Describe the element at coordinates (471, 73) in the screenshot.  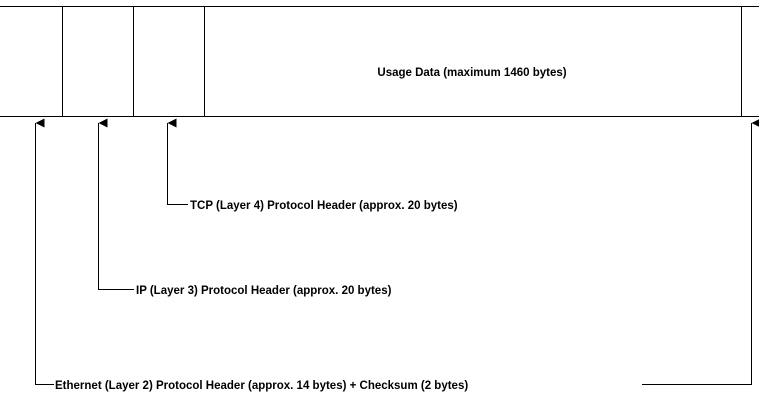
I see `usage-data-label: Usage Data (maximum 1460 bytes)` at that location.